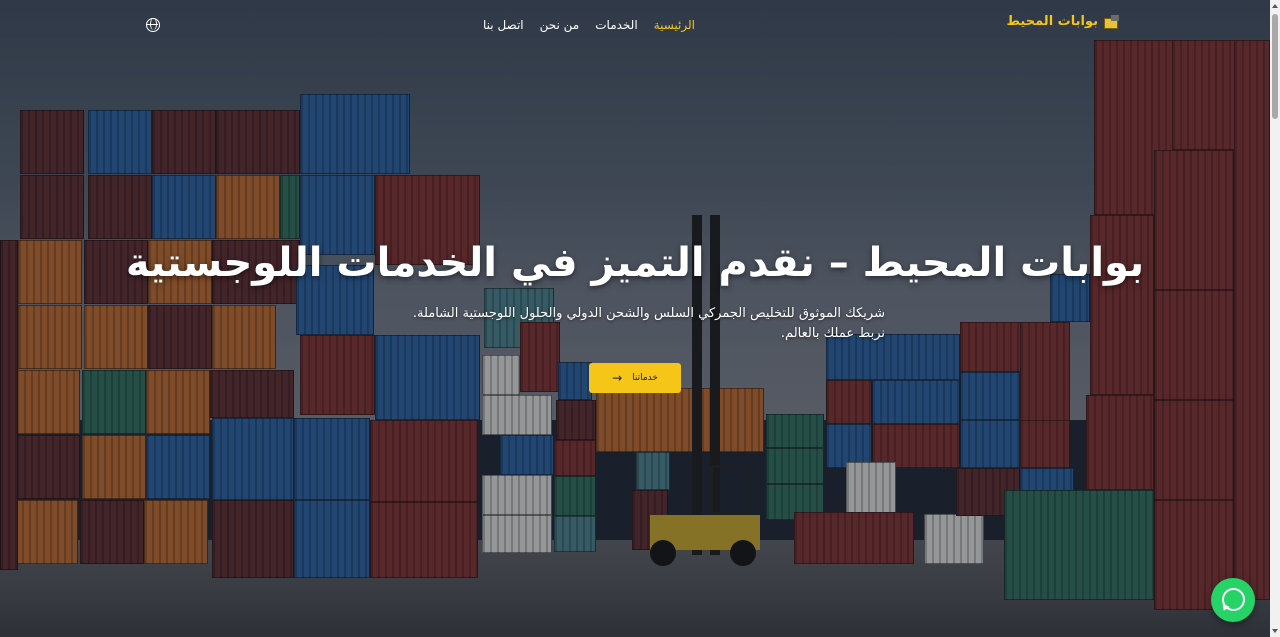  I want to click on container-logo-icon, so click(1112, 21).